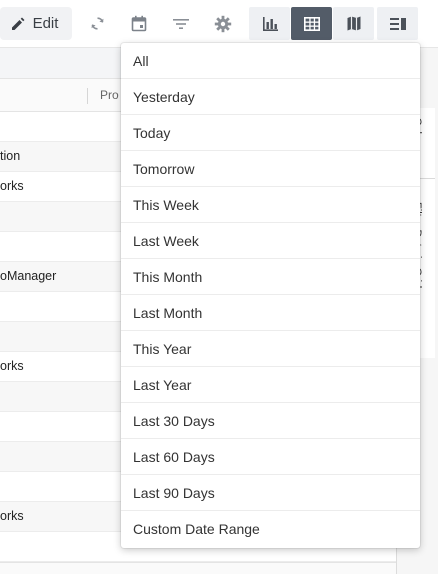 The image size is (438, 574). I want to click on menu-item-last-30-days: Last 30 Days, so click(270, 421).